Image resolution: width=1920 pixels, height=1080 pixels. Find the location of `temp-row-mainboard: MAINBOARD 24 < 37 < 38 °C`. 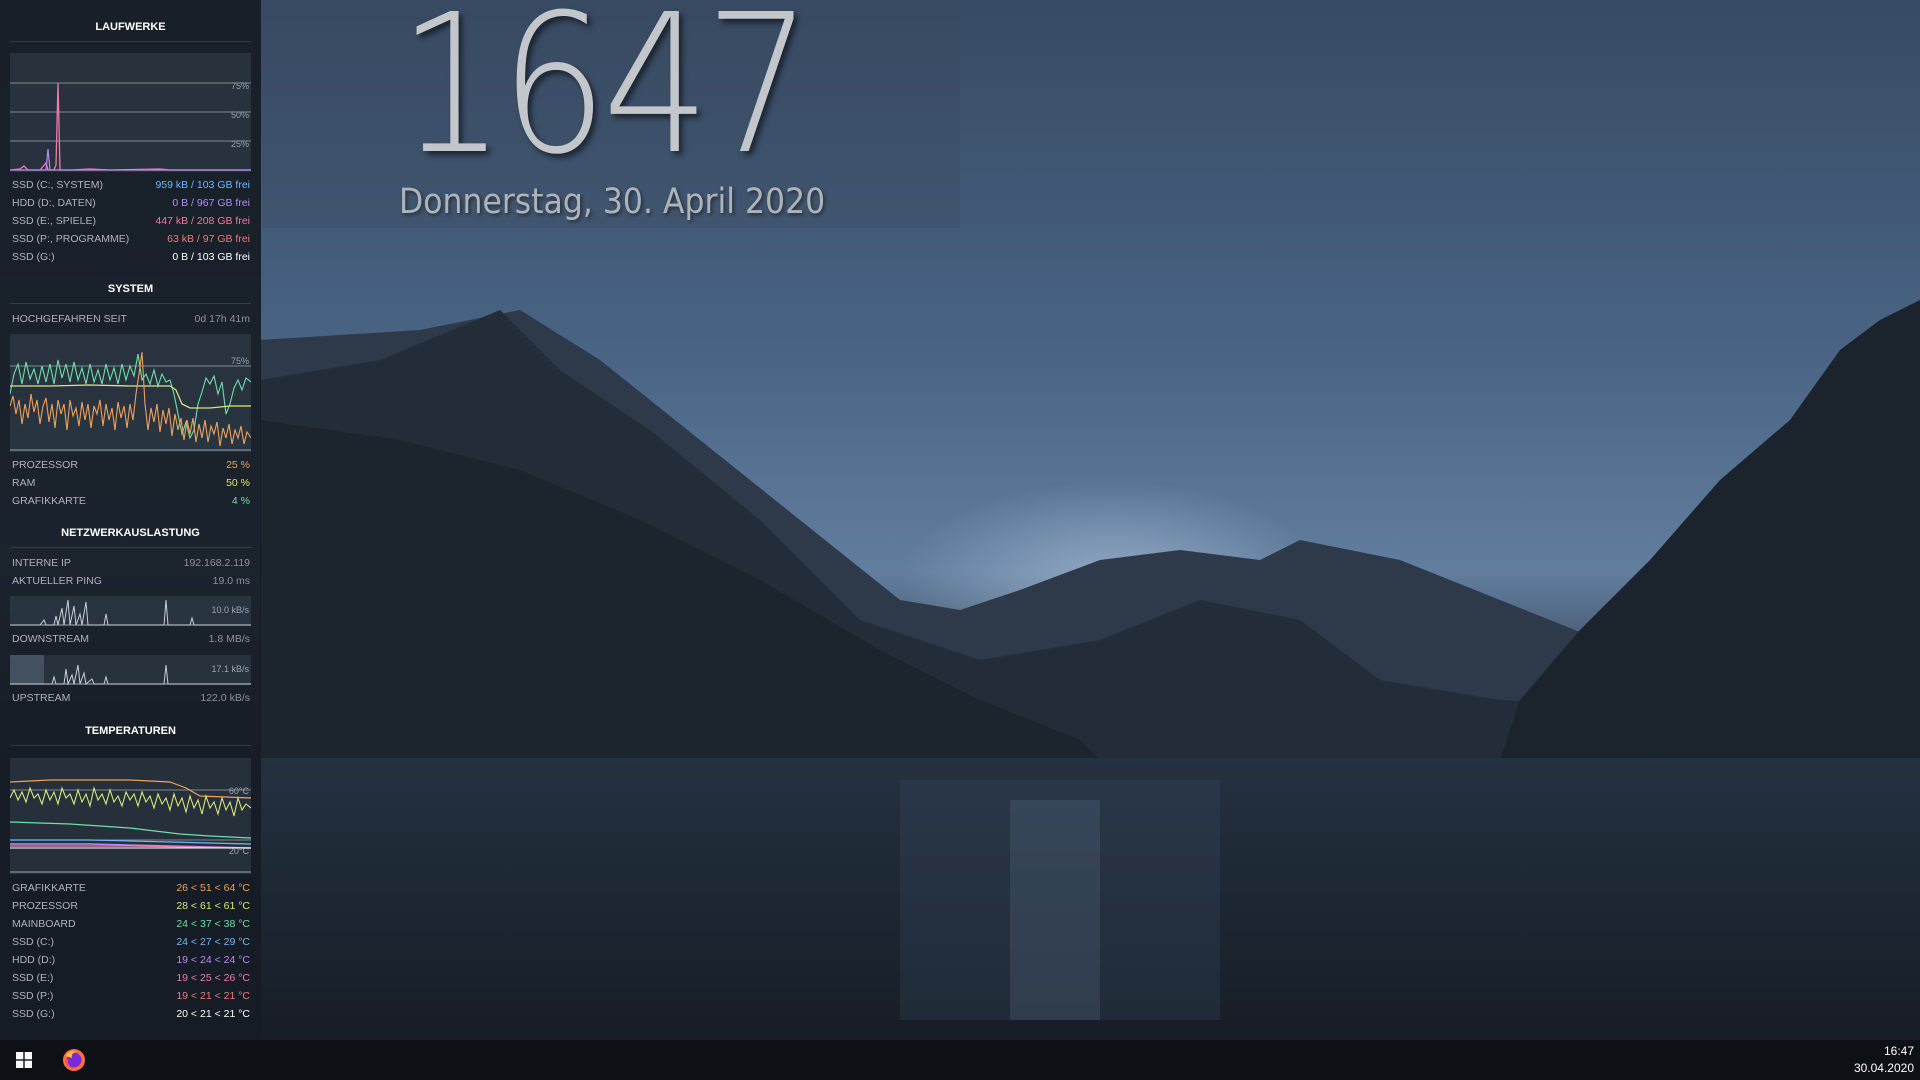

temp-row-mainboard: MAINBOARD 24 < 37 < 38 °C is located at coordinates (131, 924).